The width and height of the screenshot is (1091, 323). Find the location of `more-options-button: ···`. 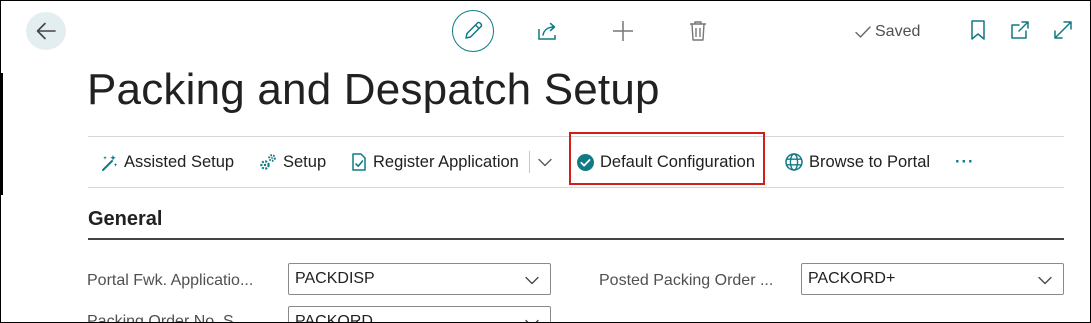

more-options-button: ··· is located at coordinates (964, 162).